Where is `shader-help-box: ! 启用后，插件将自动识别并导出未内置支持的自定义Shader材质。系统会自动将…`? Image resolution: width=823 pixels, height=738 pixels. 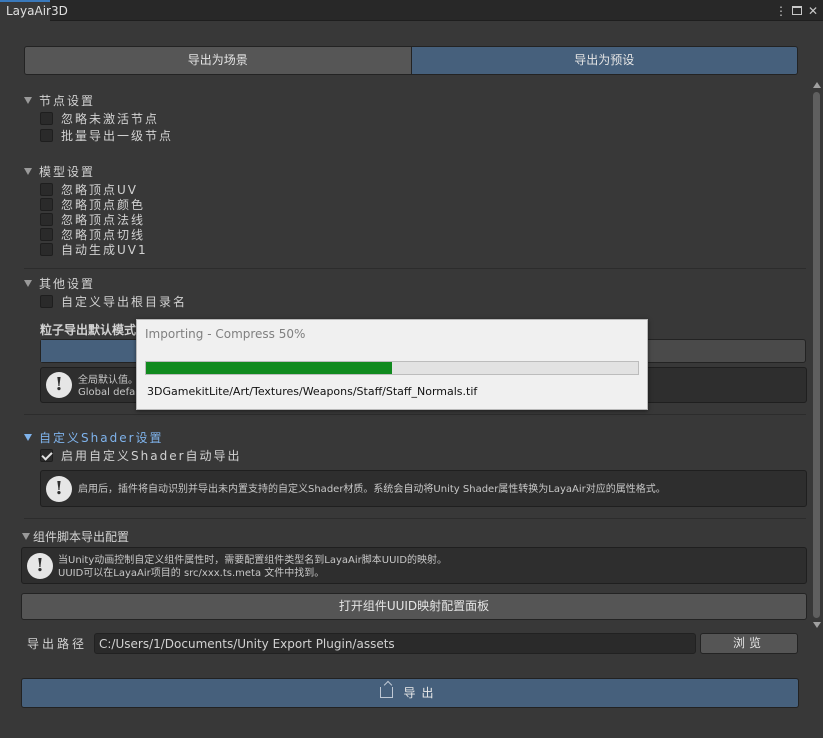 shader-help-box: ! 启用后，插件将自动识别并导出未内置支持的自定义Shader材质。系统会自动将… is located at coordinates (423, 488).